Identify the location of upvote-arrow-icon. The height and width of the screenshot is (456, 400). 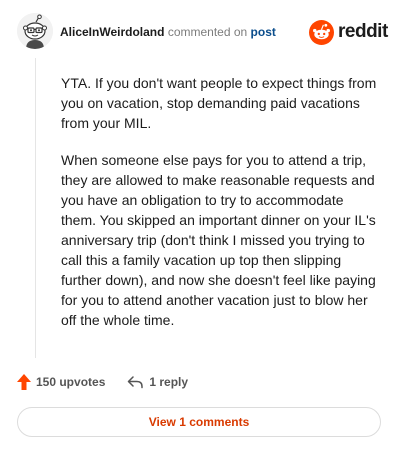
(24, 382).